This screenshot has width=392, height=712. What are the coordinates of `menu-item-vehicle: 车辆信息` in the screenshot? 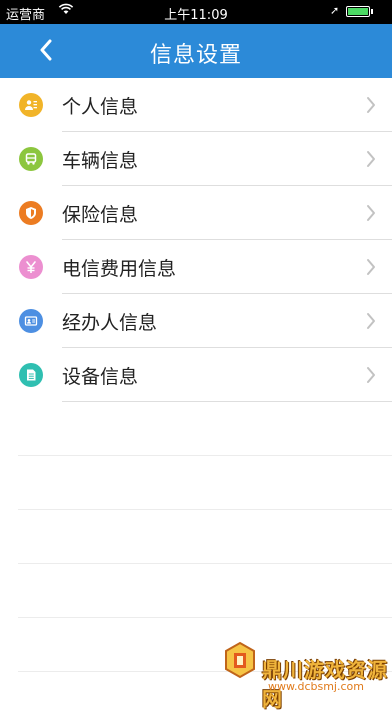 It's located at (196, 159).